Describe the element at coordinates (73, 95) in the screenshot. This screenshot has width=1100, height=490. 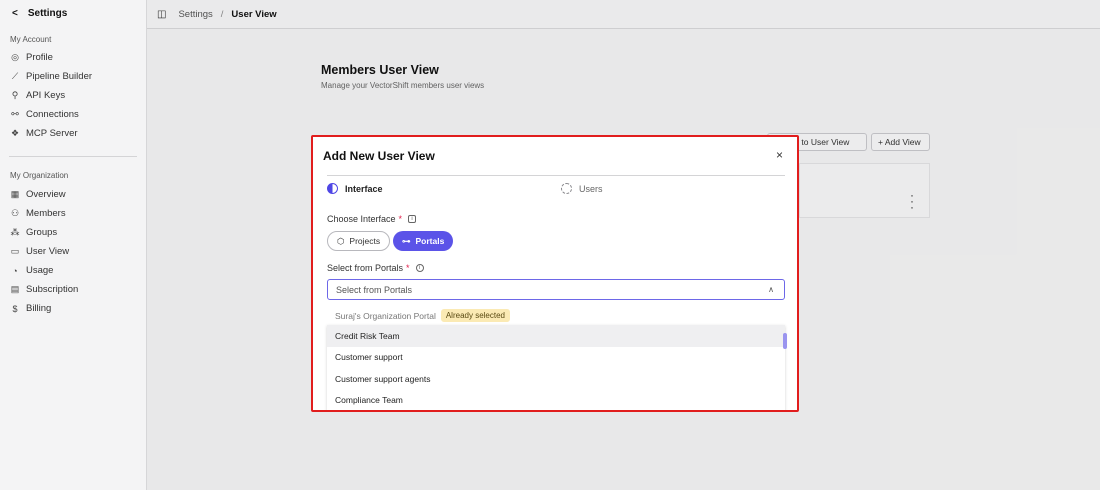
I see `sidebar-item-api-keys: ⚲ API Keys` at that location.